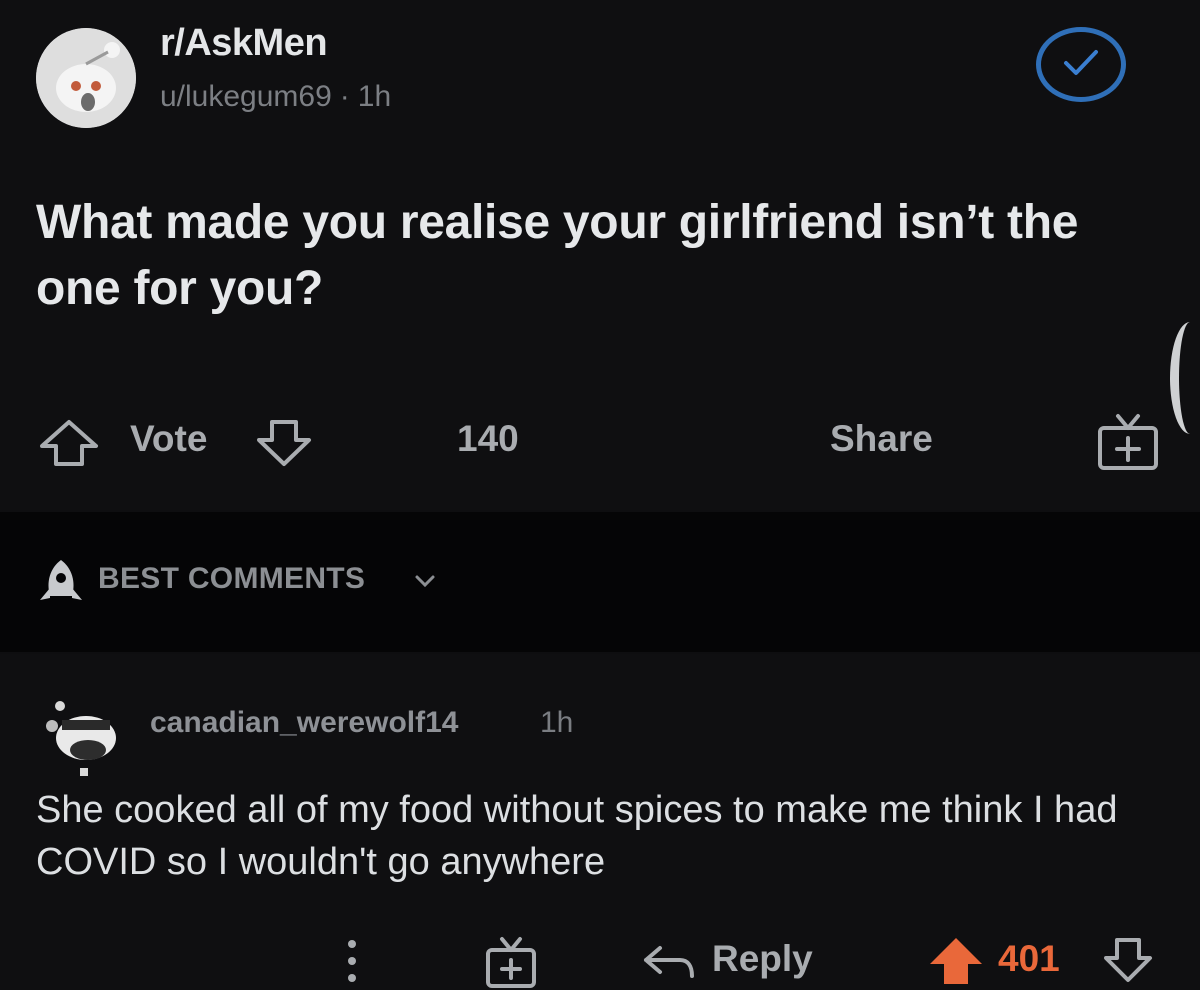 The image size is (1200, 990). What do you see at coordinates (169, 438) in the screenshot?
I see `vote-label: Vote` at bounding box center [169, 438].